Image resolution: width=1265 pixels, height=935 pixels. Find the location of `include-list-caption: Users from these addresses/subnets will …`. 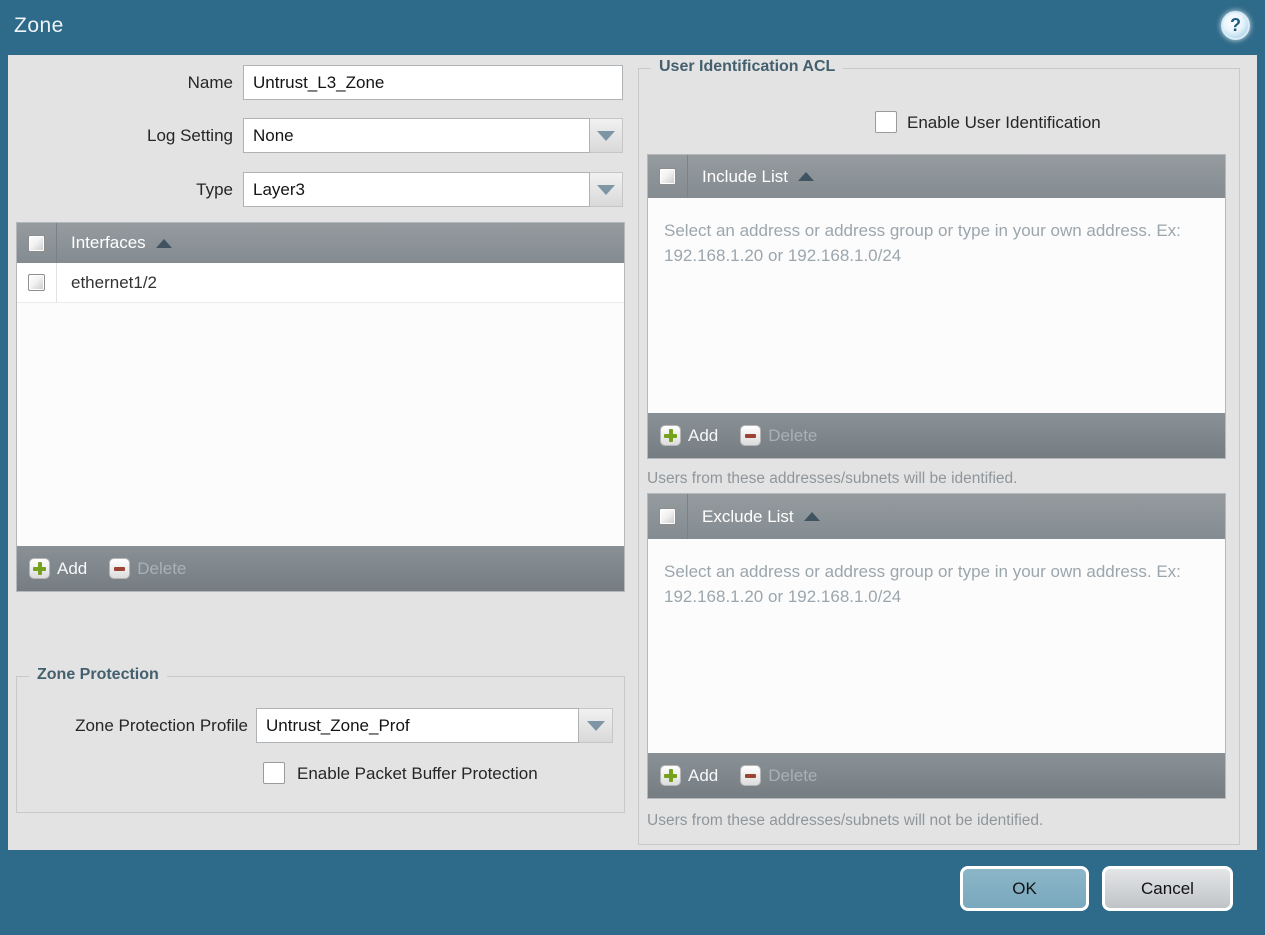

include-list-caption: Users from these addresses/subnets will … is located at coordinates (832, 478).